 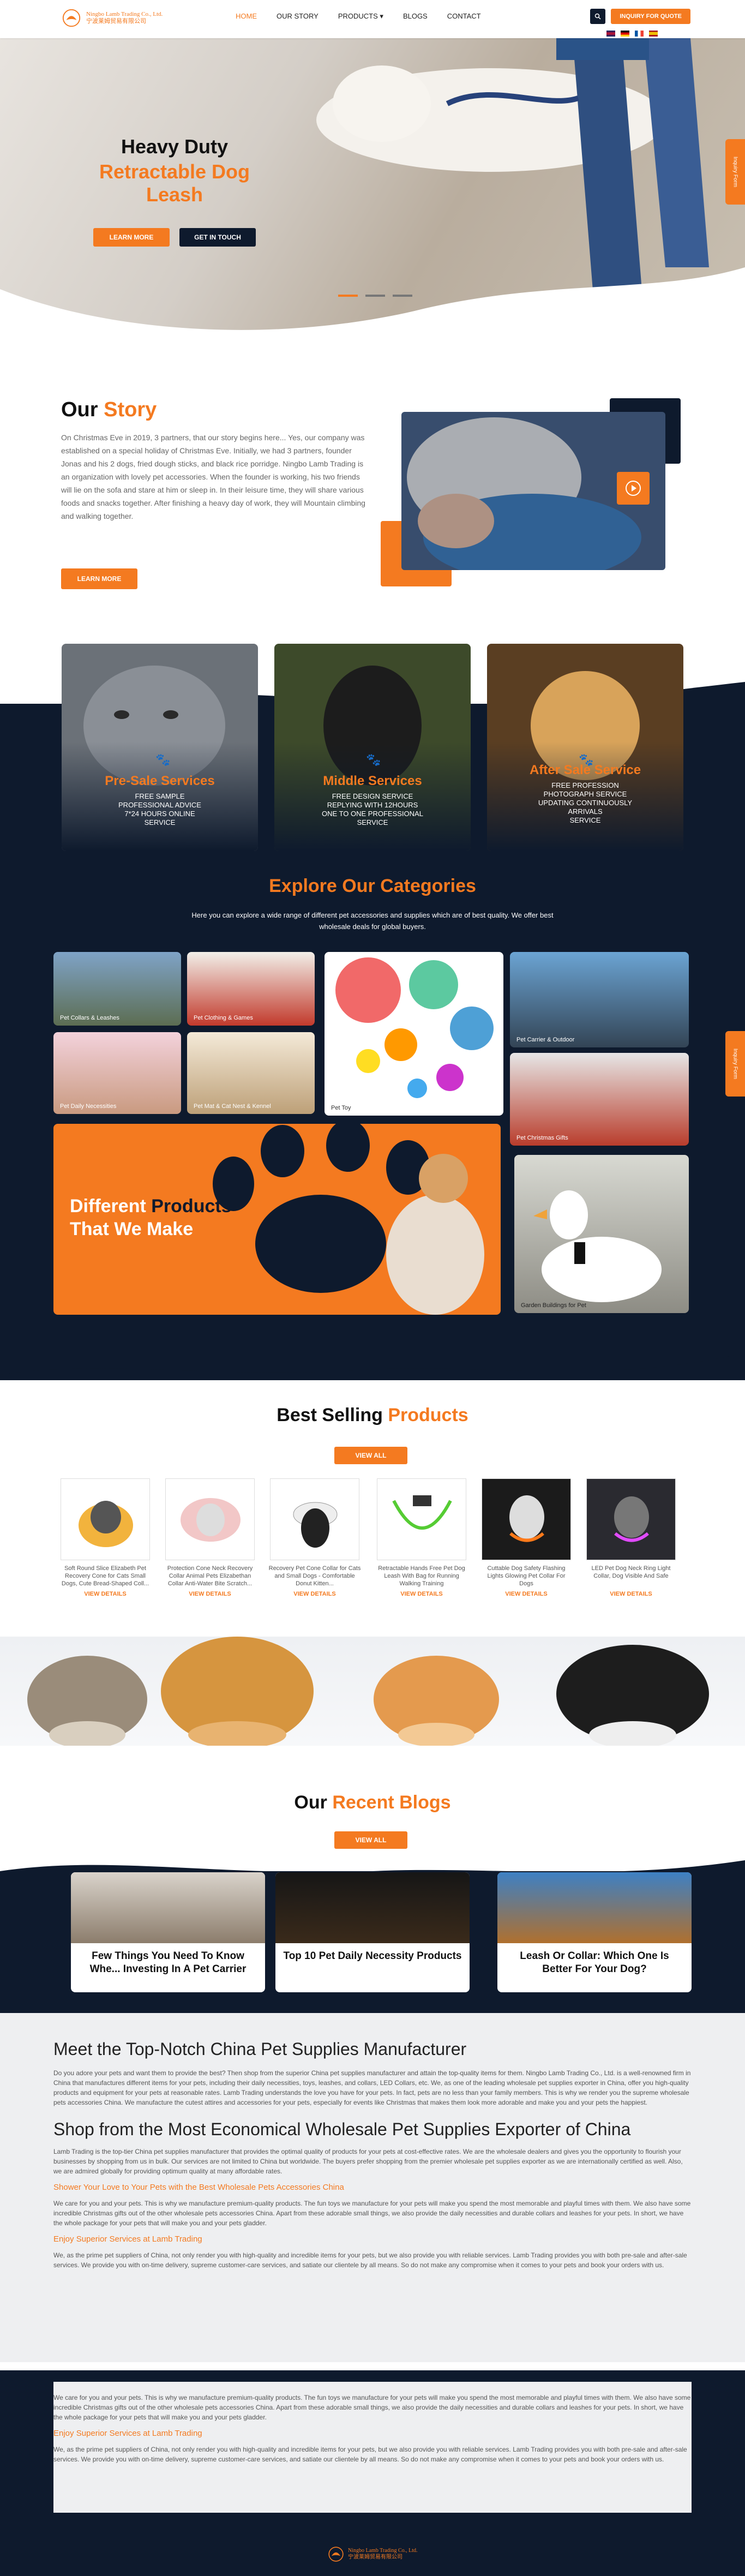 I want to click on category-christmas-gifts: Pet Christmas Gifts, so click(x=599, y=1099).